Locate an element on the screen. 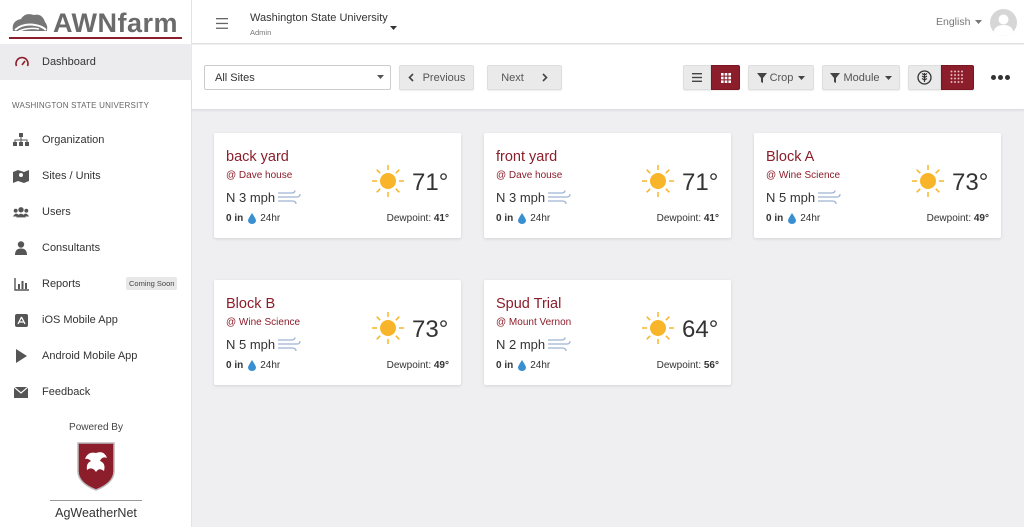 This screenshot has height=527, width=1024. temperature: 64° is located at coordinates (700, 329).